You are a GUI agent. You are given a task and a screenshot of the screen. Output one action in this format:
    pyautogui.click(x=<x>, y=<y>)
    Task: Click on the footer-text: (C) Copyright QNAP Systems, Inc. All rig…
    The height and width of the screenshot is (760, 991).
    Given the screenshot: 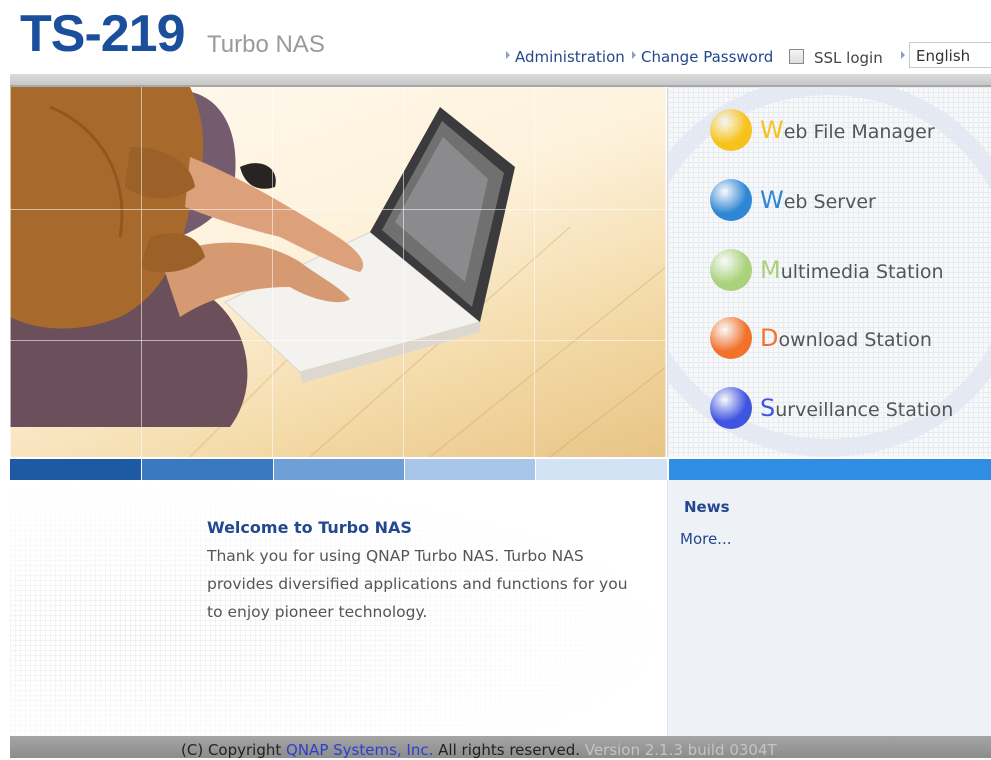 What is the action you would take?
    pyautogui.click(x=479, y=750)
    